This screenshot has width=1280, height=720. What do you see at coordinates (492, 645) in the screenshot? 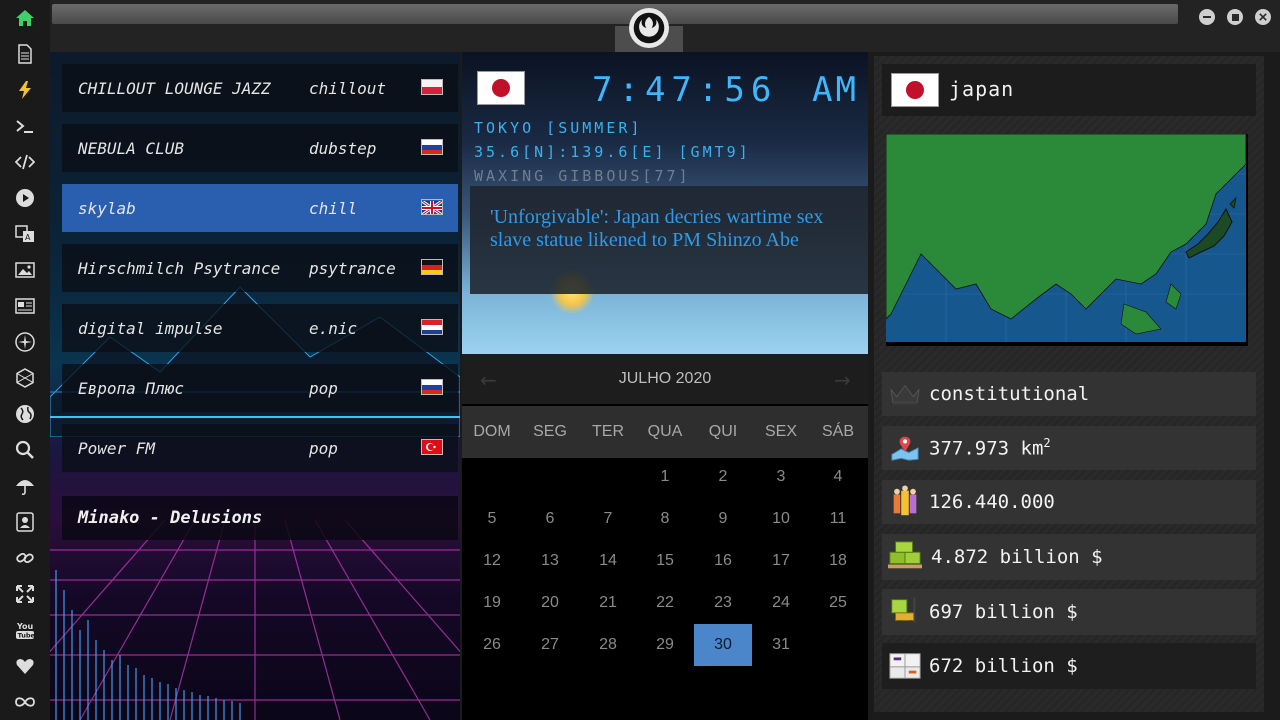
I see `calendar-day: 26` at bounding box center [492, 645].